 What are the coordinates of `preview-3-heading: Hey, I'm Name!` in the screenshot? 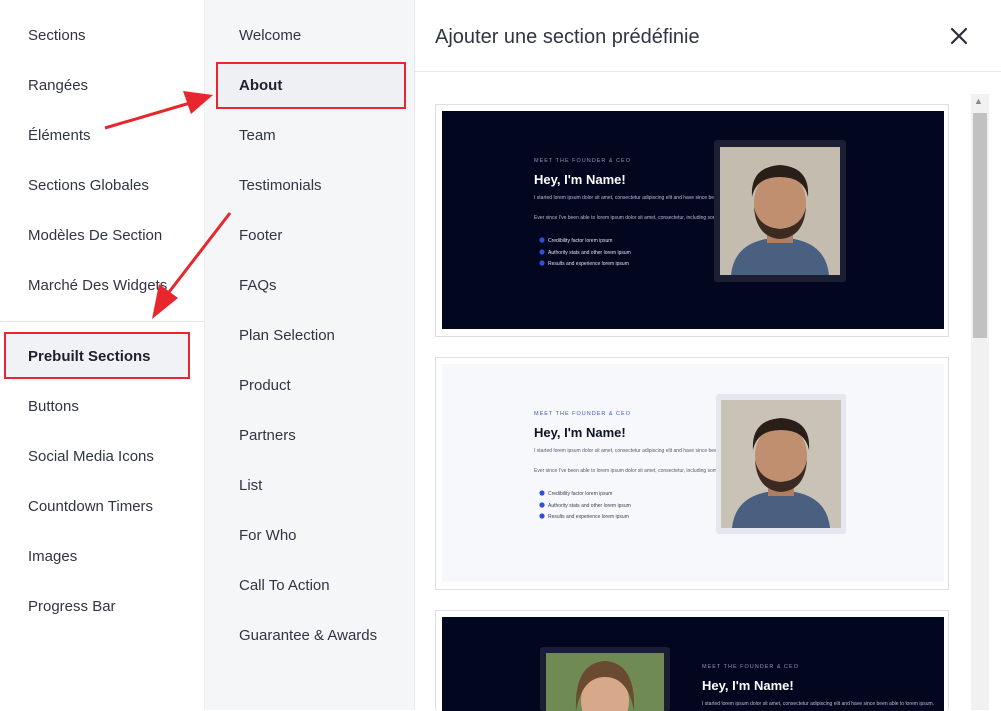 It's located at (748, 685).